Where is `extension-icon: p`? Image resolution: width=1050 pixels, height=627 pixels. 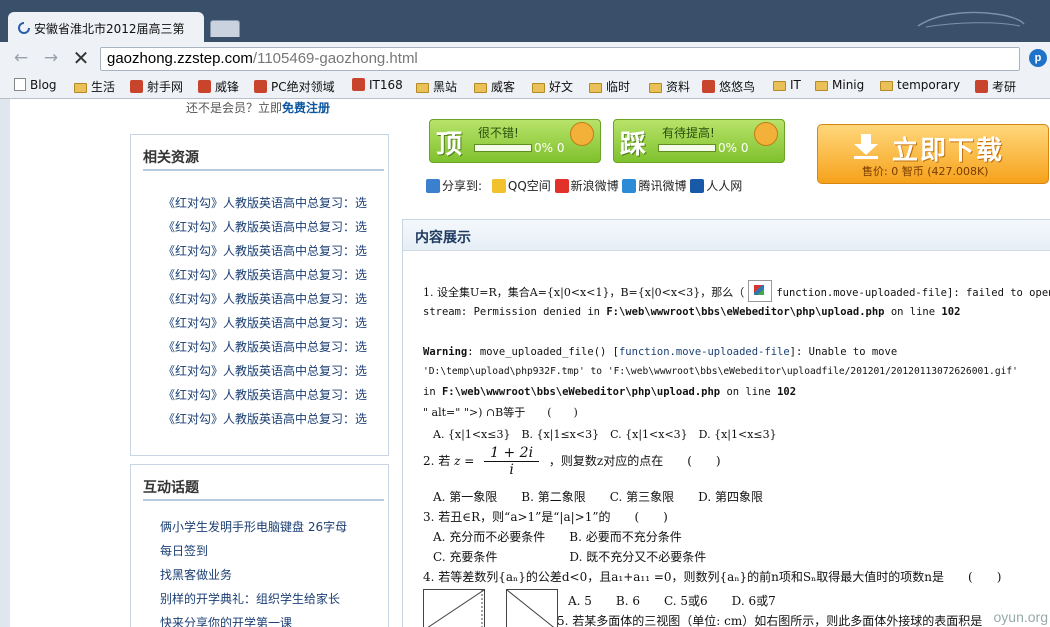
extension-icon: p is located at coordinates (1038, 58).